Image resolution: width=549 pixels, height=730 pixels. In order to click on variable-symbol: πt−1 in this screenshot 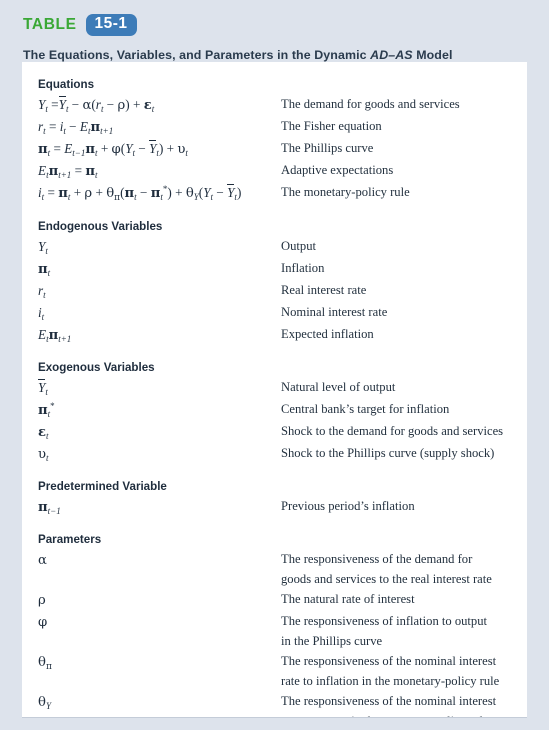, I will do `click(49, 508)`.